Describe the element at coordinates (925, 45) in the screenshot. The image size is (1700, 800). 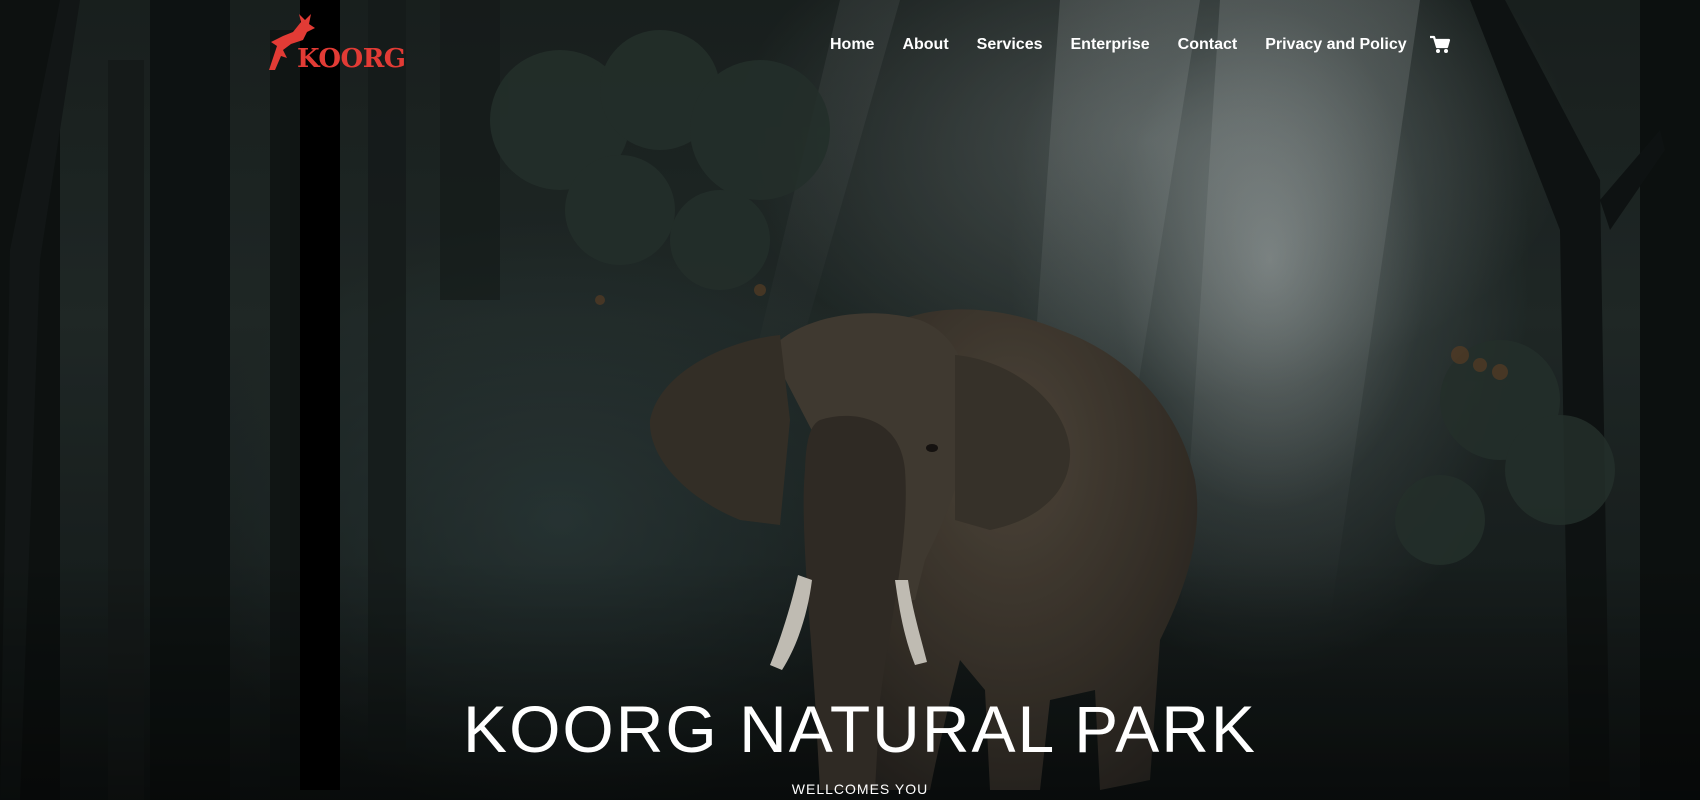
I see `nav-about: About` at that location.